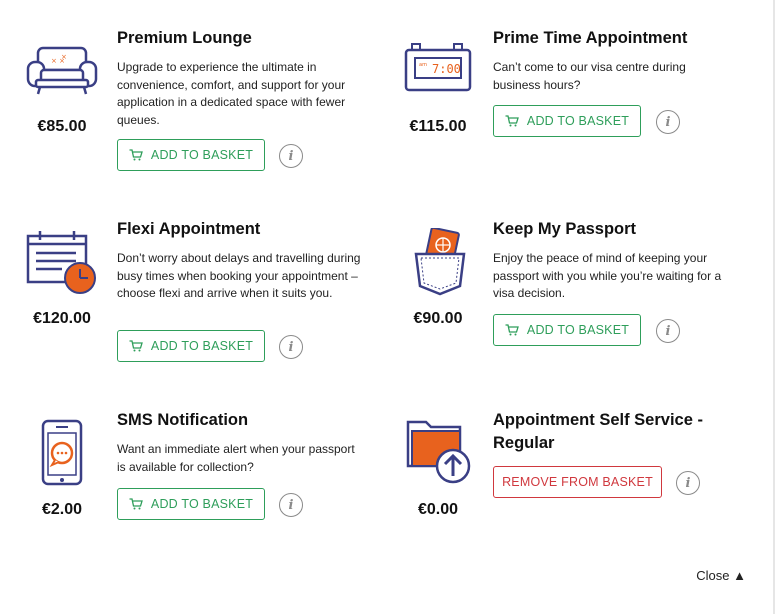 This screenshot has height=614, width=775. Describe the element at coordinates (64, 75) in the screenshot. I see `sofa-icon: × × ×` at that location.